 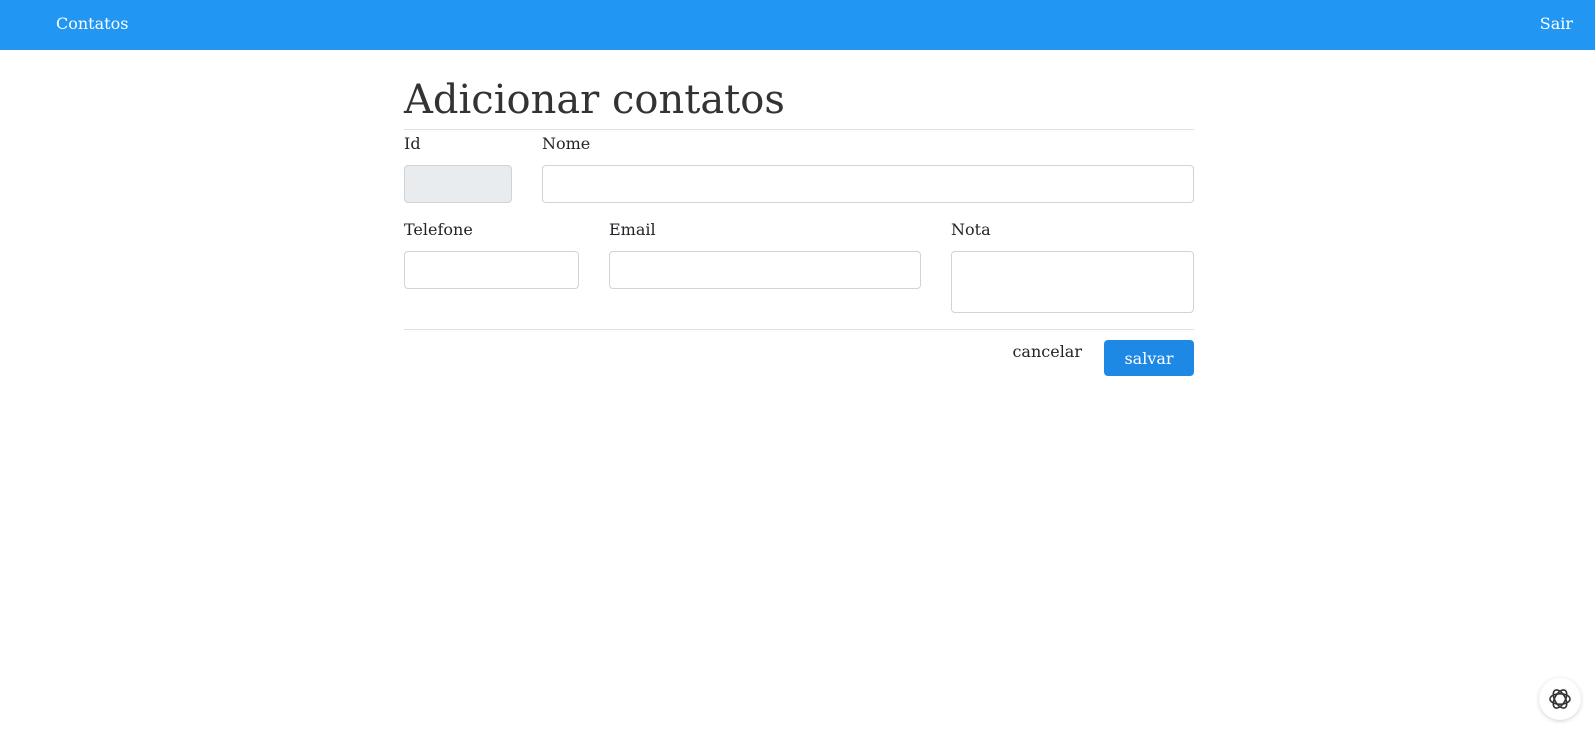 I want to click on title-divider, so click(x=799, y=129).